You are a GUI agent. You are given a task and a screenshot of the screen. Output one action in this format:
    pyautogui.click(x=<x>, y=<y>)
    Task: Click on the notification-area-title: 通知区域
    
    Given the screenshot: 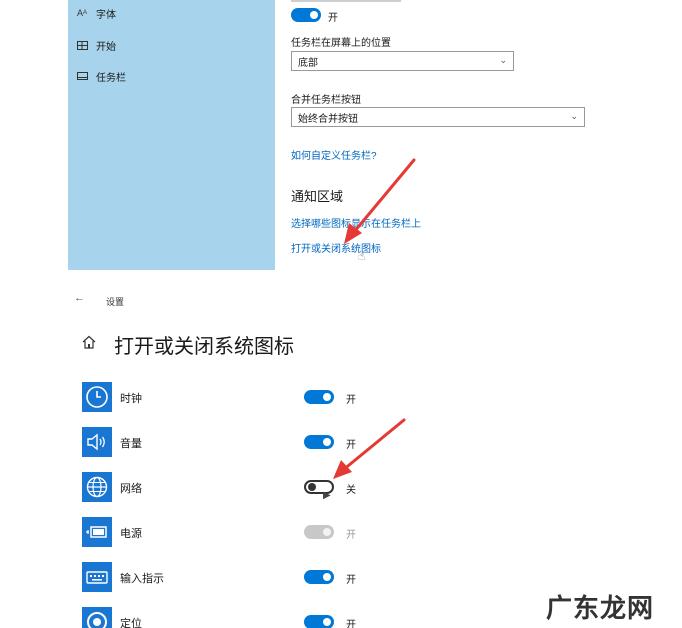 What is the action you would take?
    pyautogui.click(x=317, y=196)
    